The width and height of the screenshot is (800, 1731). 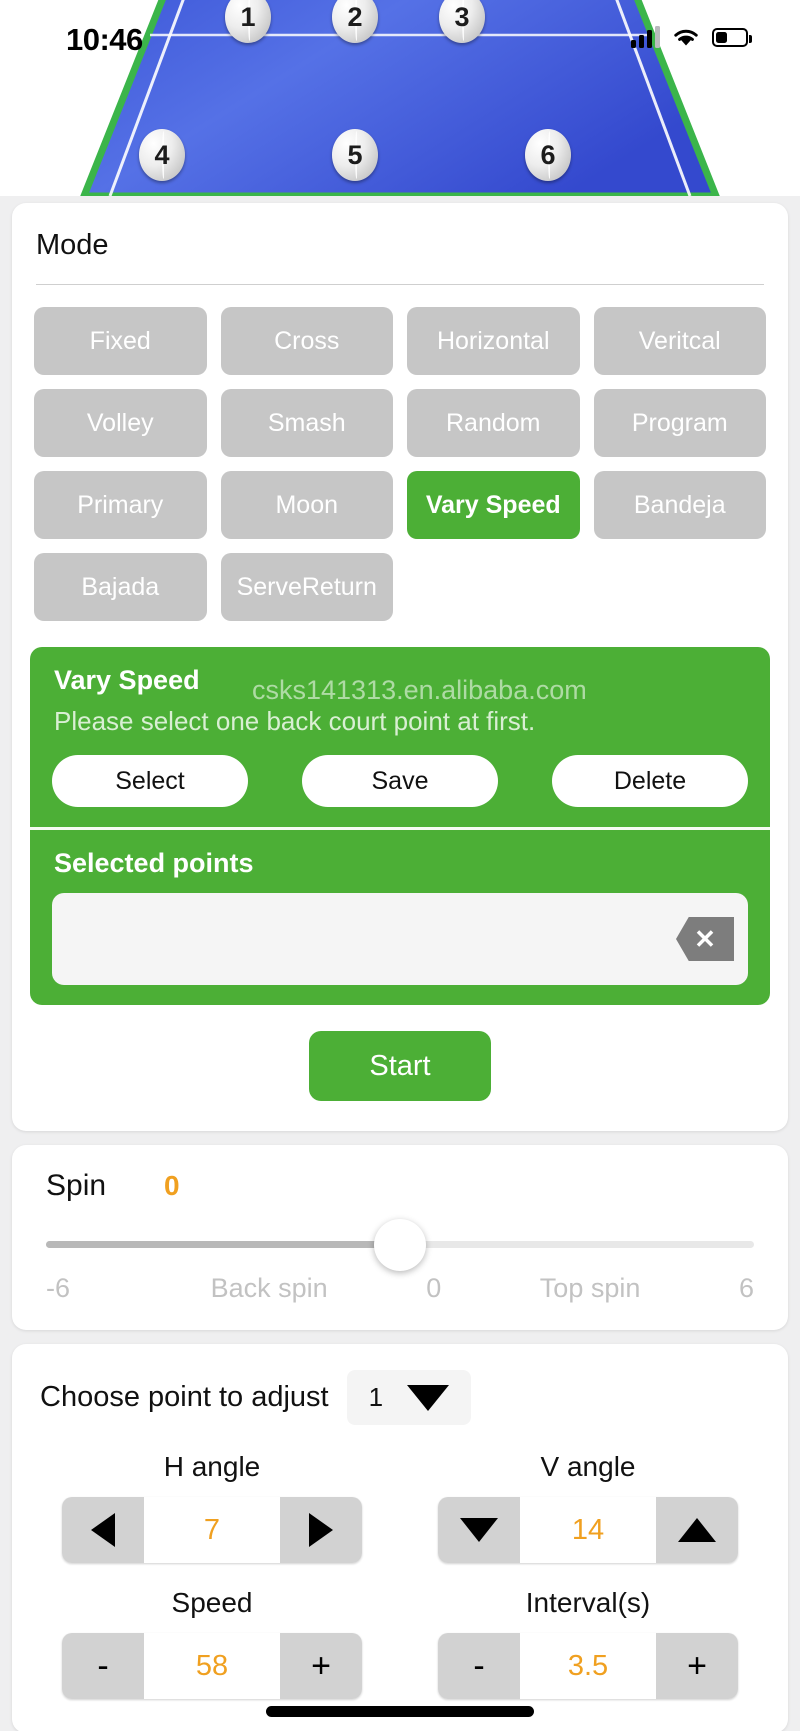 I want to click on start-row: Start, so click(x=400, y=1068).